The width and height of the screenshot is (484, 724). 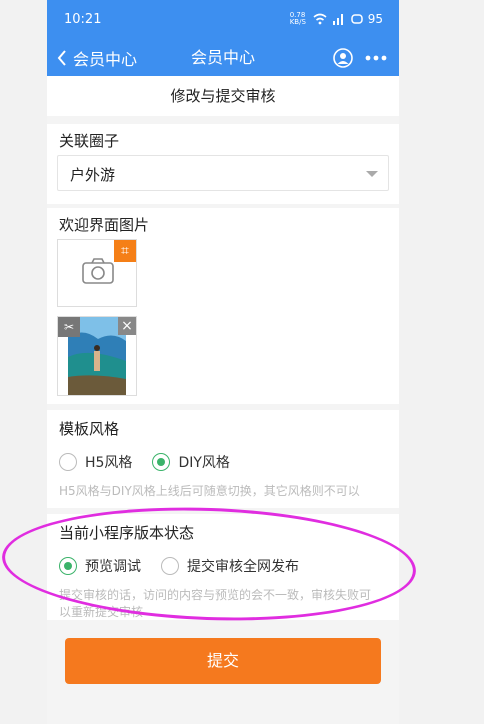 I want to click on version-option-publish: 提交审核全网发布, so click(x=230, y=566).